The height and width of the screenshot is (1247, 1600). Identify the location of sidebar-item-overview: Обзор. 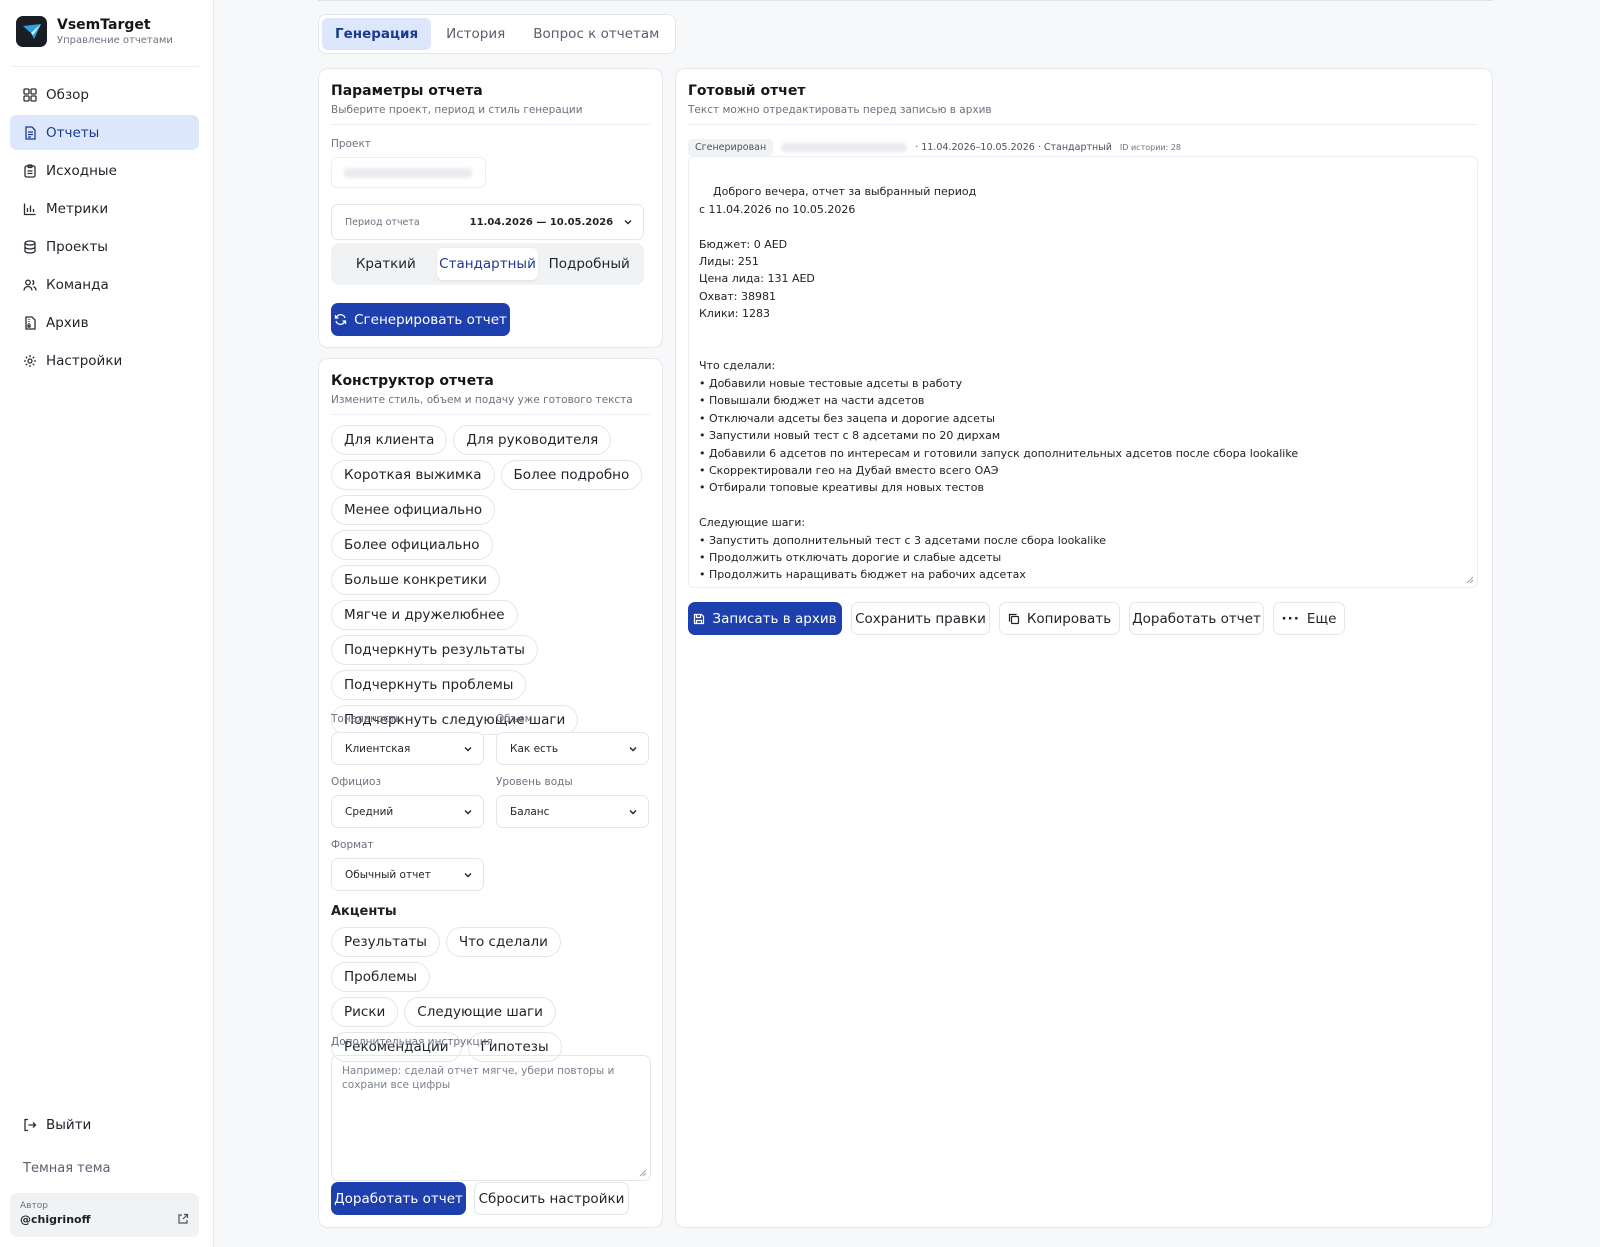
(104, 94).